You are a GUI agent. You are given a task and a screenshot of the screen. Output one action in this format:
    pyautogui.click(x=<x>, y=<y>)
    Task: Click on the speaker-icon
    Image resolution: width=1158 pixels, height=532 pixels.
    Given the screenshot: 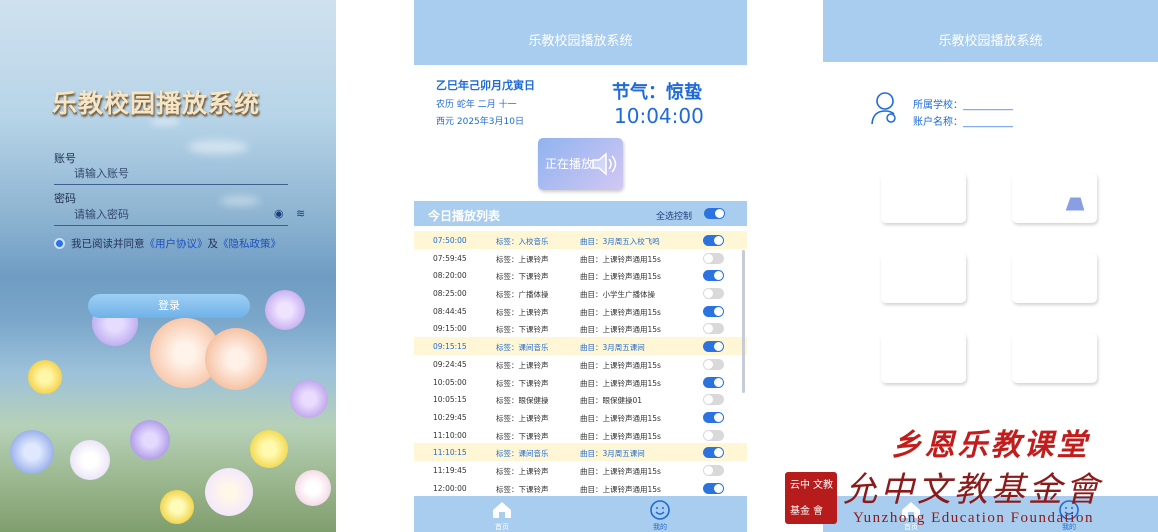 What is the action you would take?
    pyautogui.click(x=604, y=164)
    